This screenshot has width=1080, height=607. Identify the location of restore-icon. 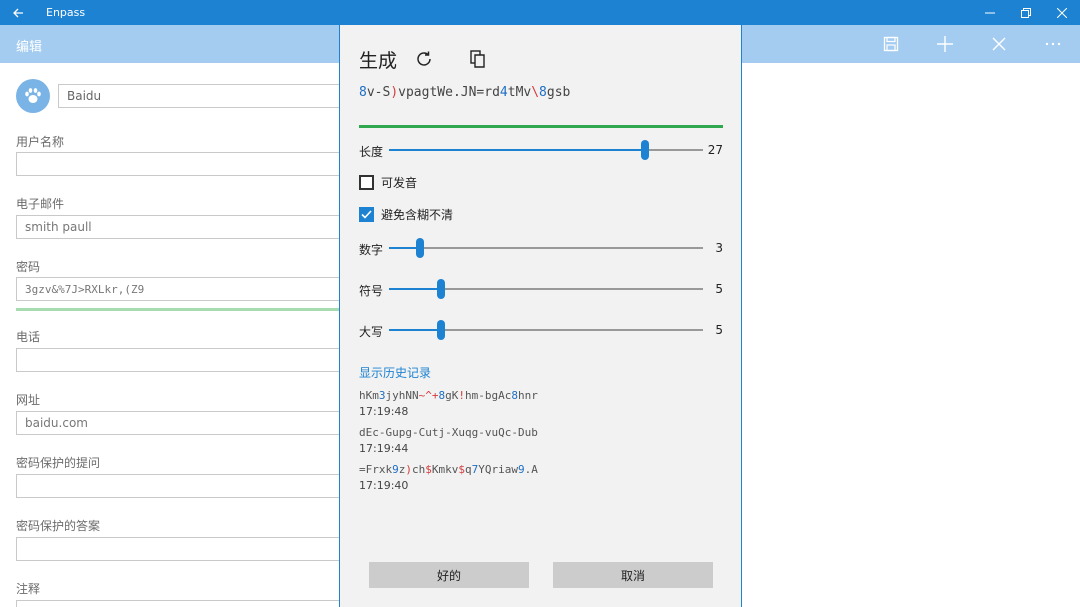
(1026, 12).